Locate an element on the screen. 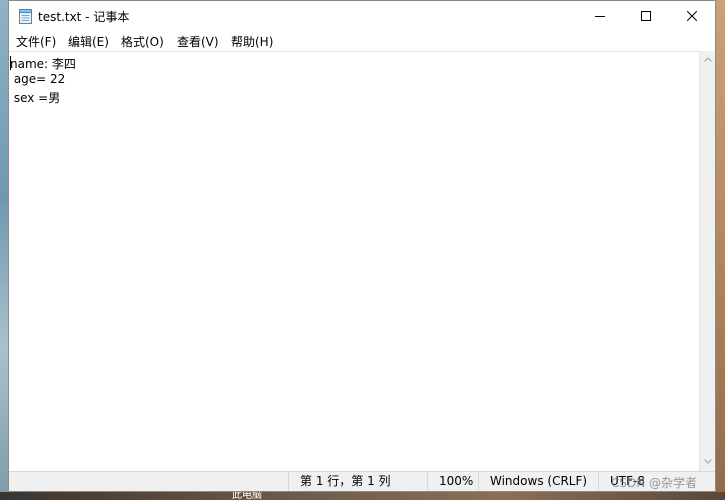  status-zoom: 100% is located at coordinates (452, 481).